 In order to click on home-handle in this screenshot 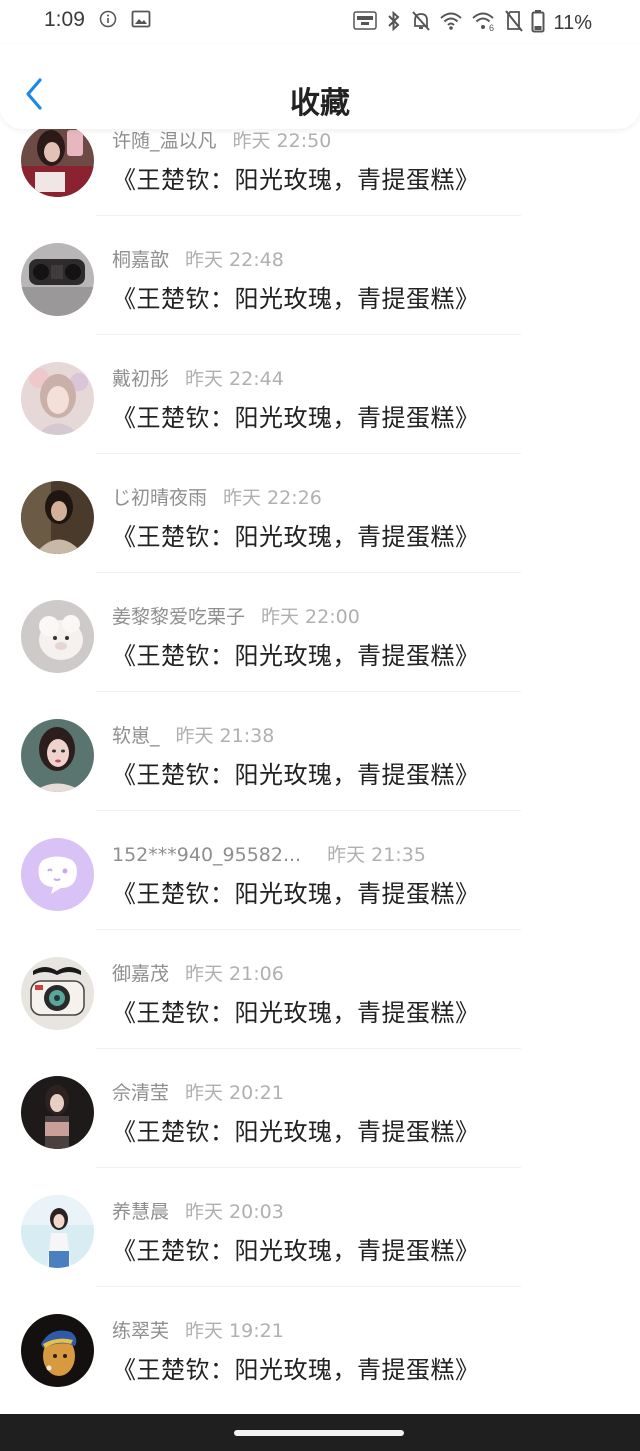, I will do `click(319, 1433)`.